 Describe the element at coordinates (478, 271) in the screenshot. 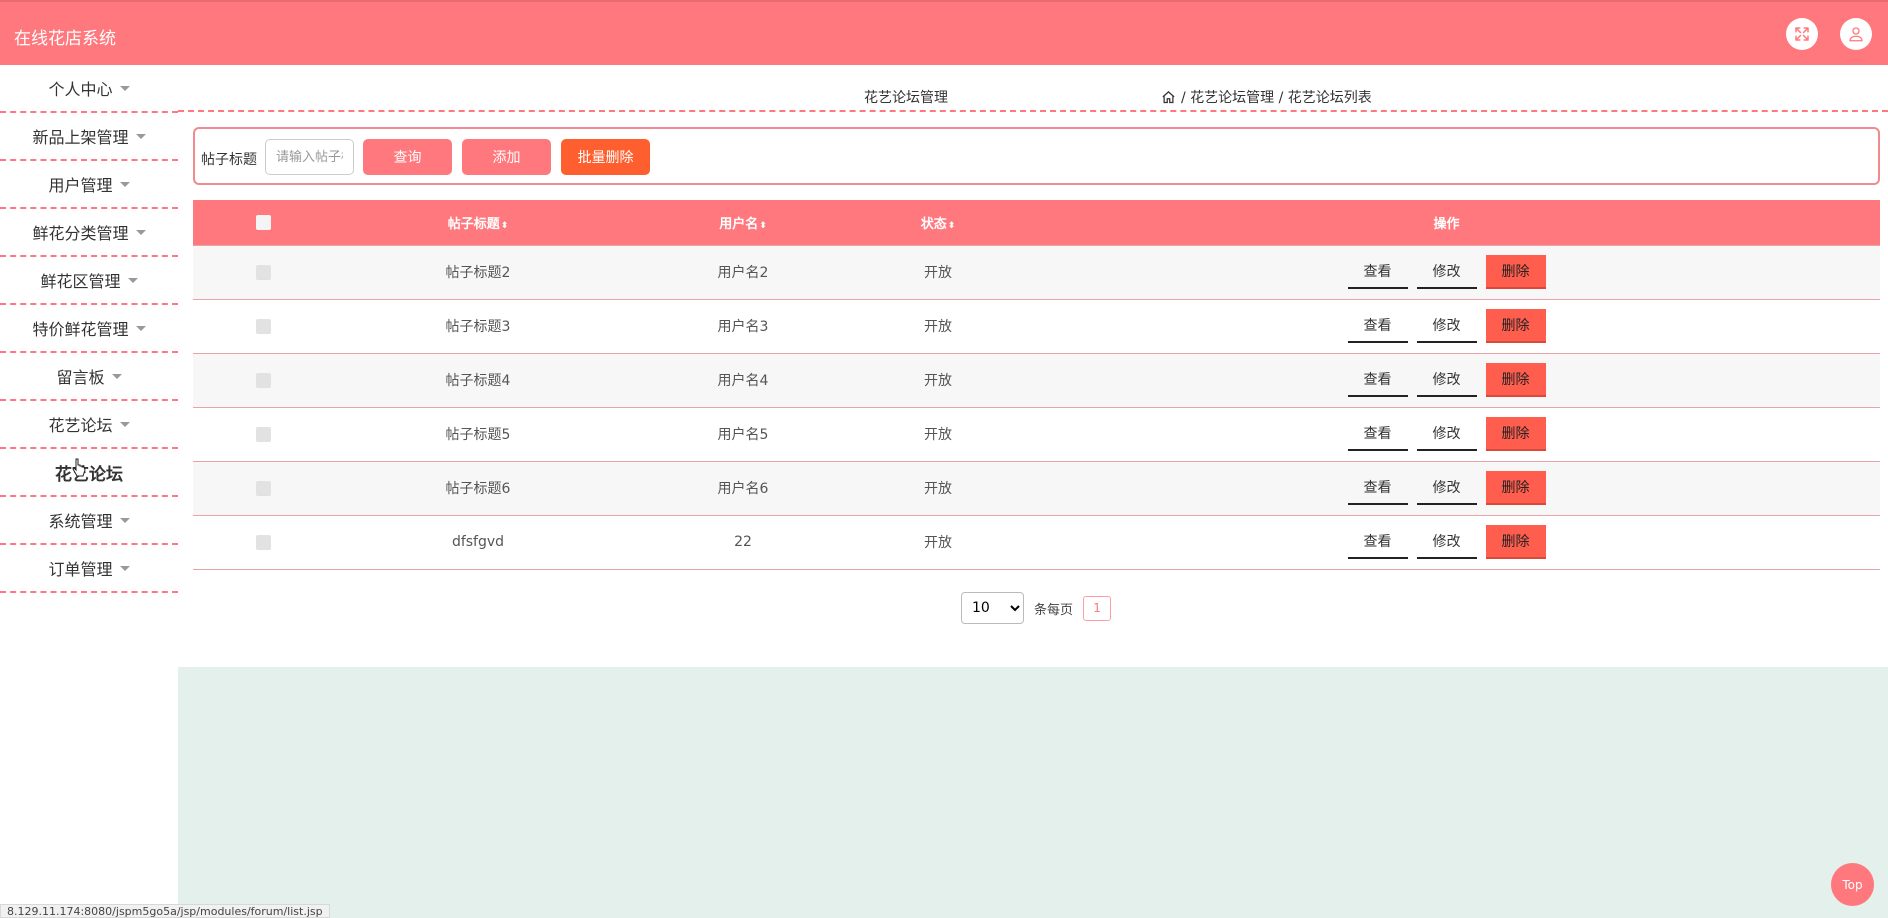

I see `title-cell: 帖子标题2` at that location.